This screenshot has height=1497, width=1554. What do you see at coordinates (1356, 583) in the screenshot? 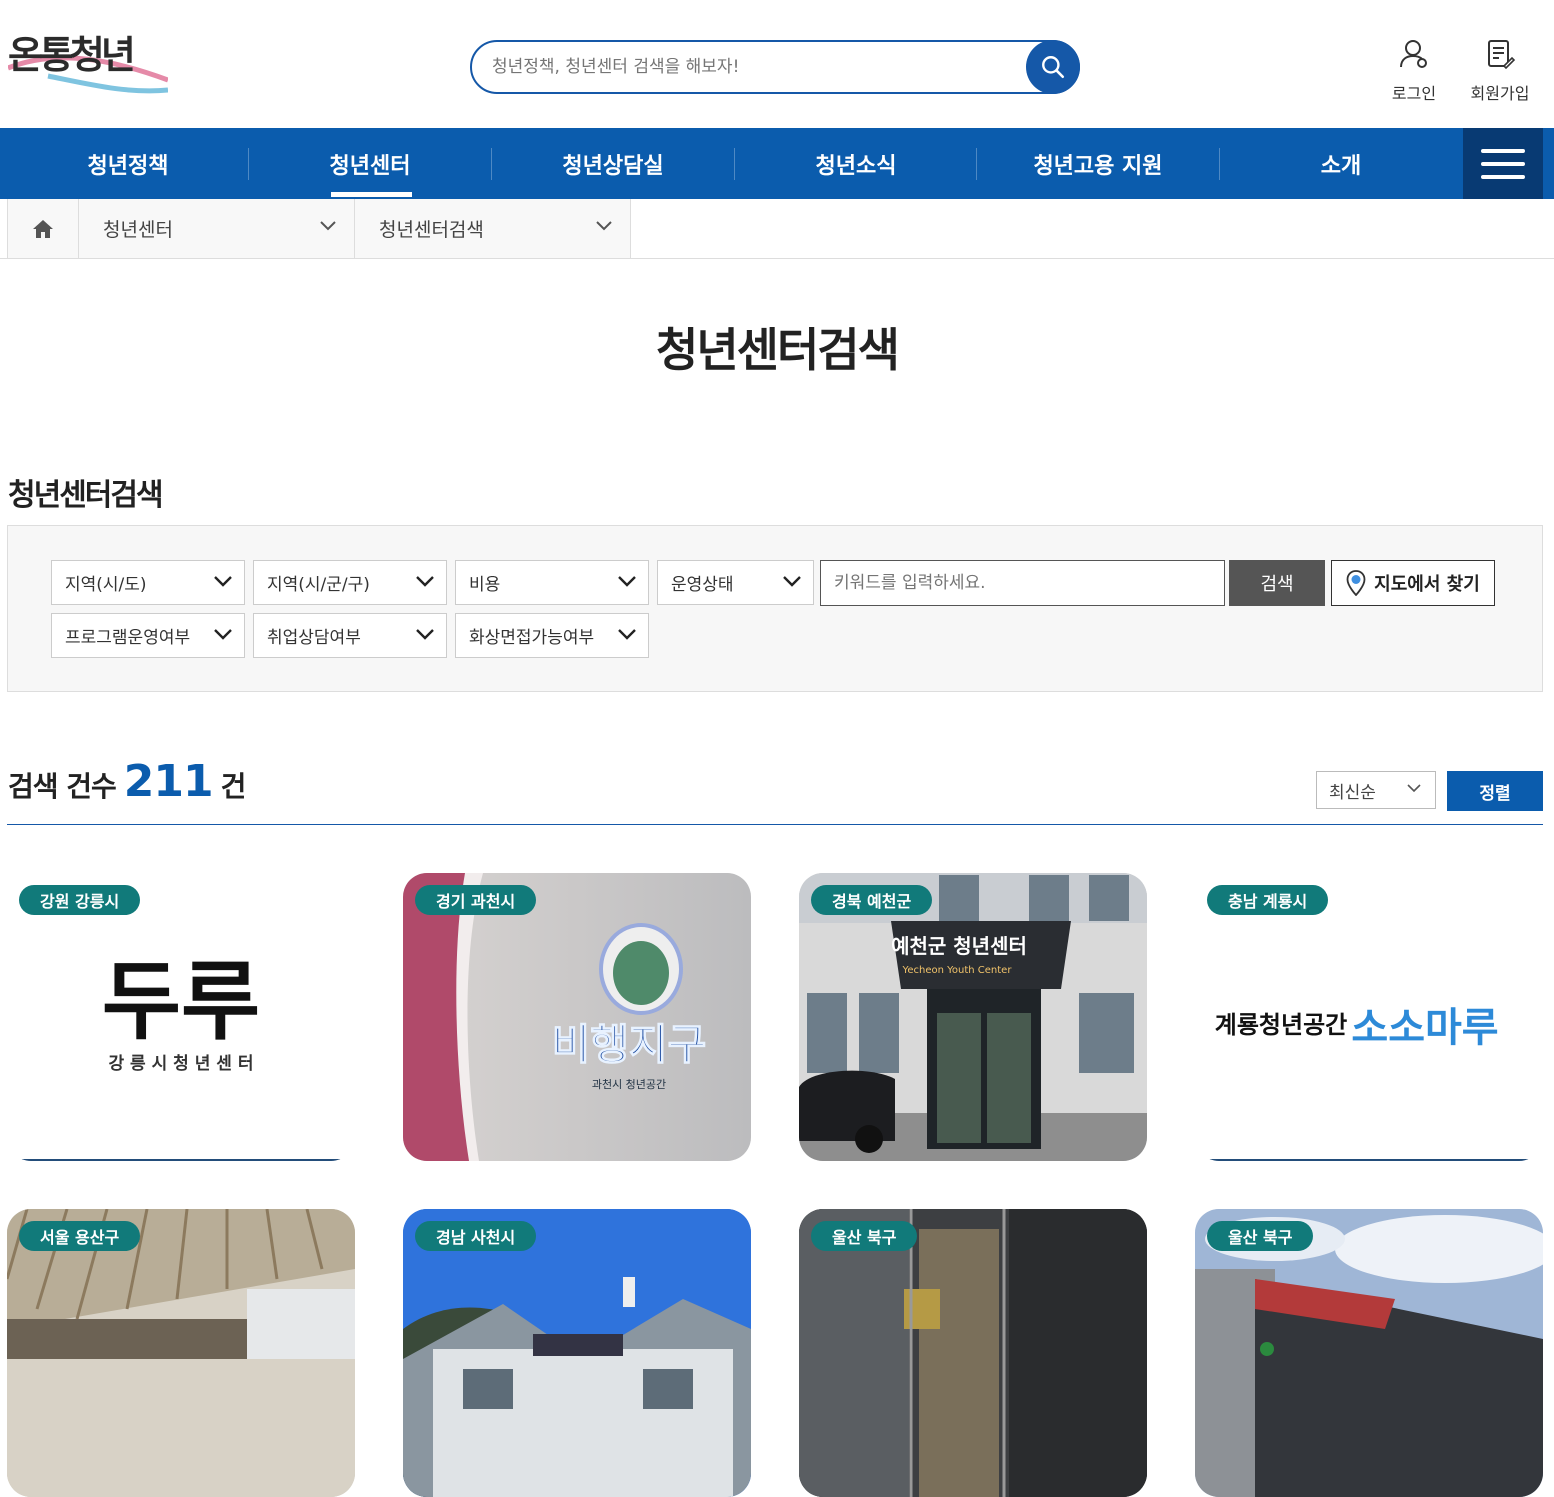
I see `map-pin-icon` at bounding box center [1356, 583].